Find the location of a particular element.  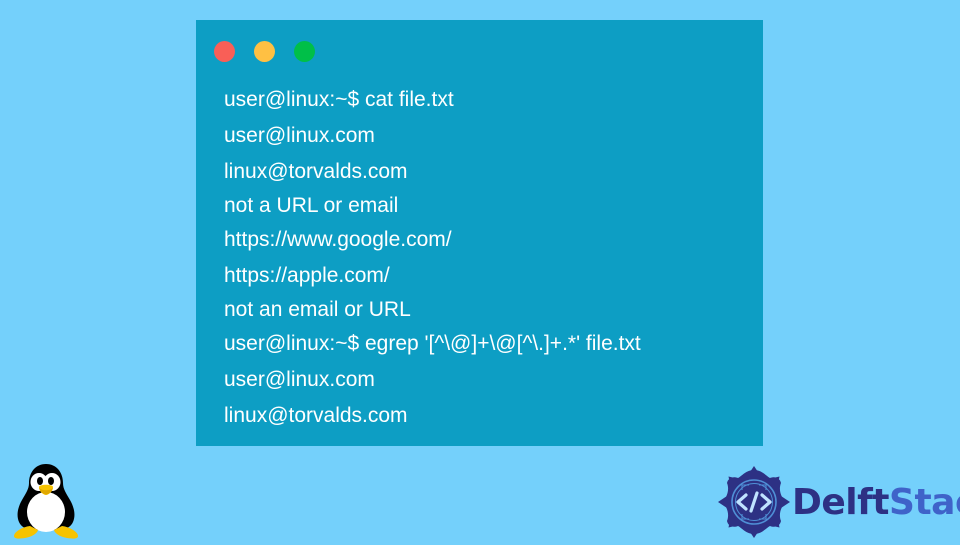

terminal-titlebar is located at coordinates (479, 51).